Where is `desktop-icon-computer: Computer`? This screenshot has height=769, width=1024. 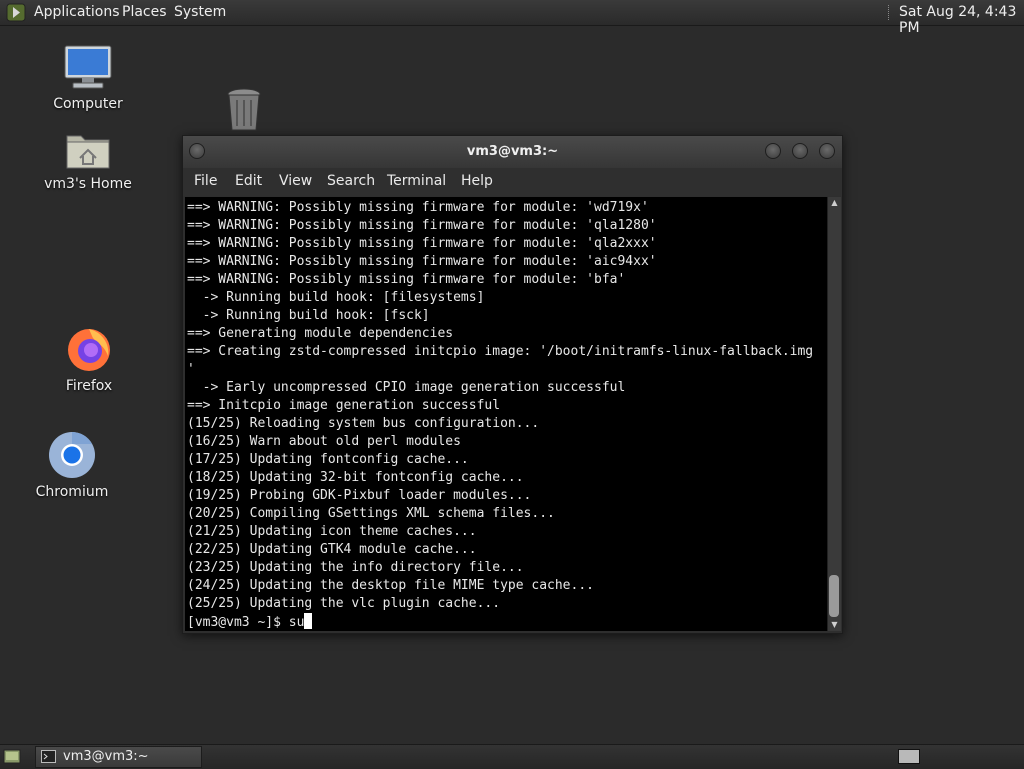 desktop-icon-computer: Computer is located at coordinates (88, 78).